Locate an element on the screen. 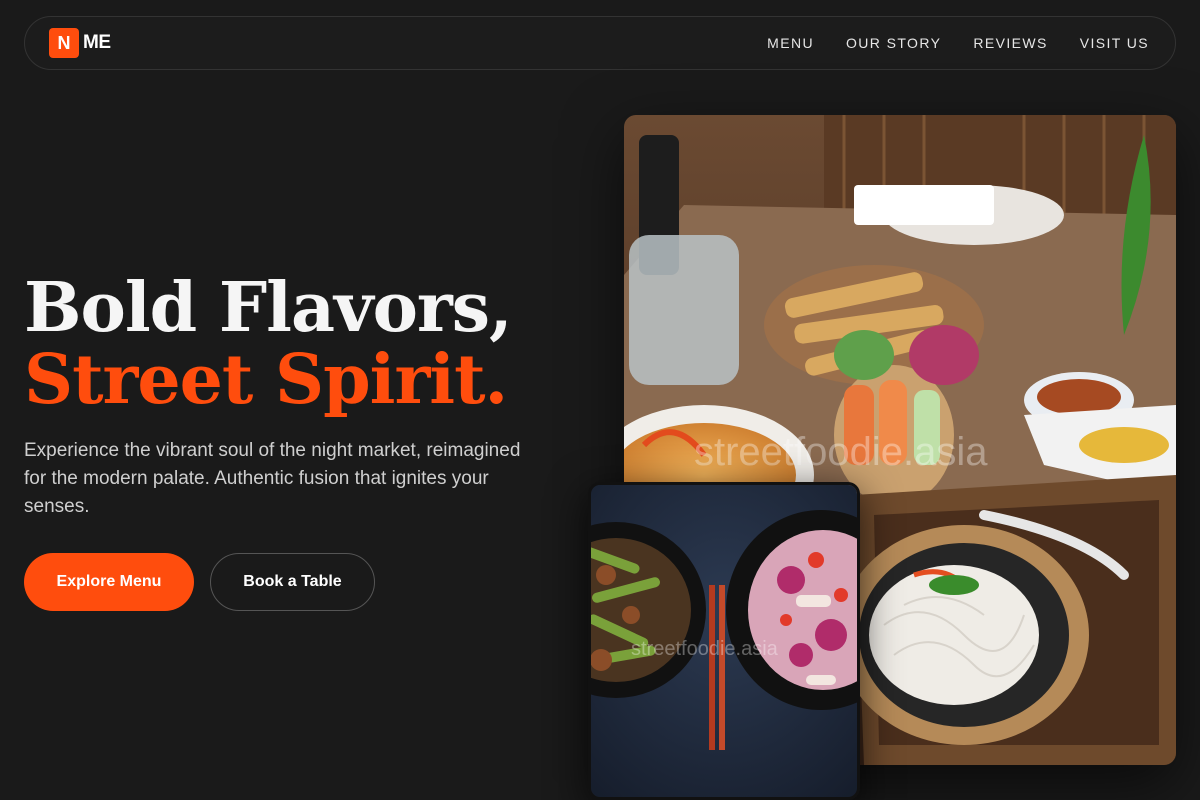 The image size is (1200, 800). logo-text: ME is located at coordinates (97, 42).